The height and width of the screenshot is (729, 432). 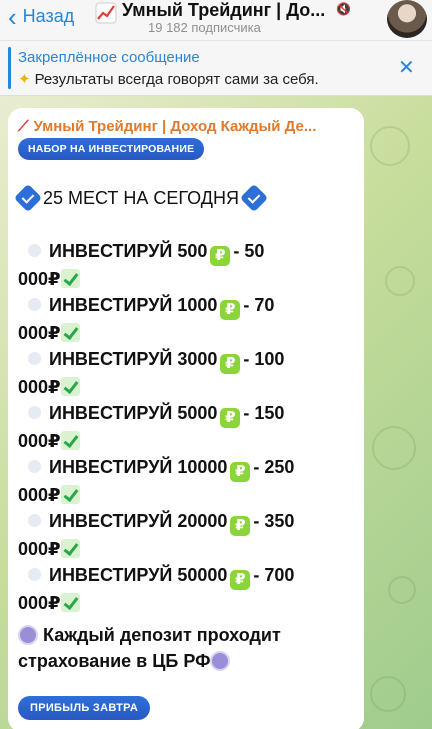 I want to click on badge-investing: НАБОР НА ИНВЕСТИРОВАНИЕ, so click(x=111, y=149).